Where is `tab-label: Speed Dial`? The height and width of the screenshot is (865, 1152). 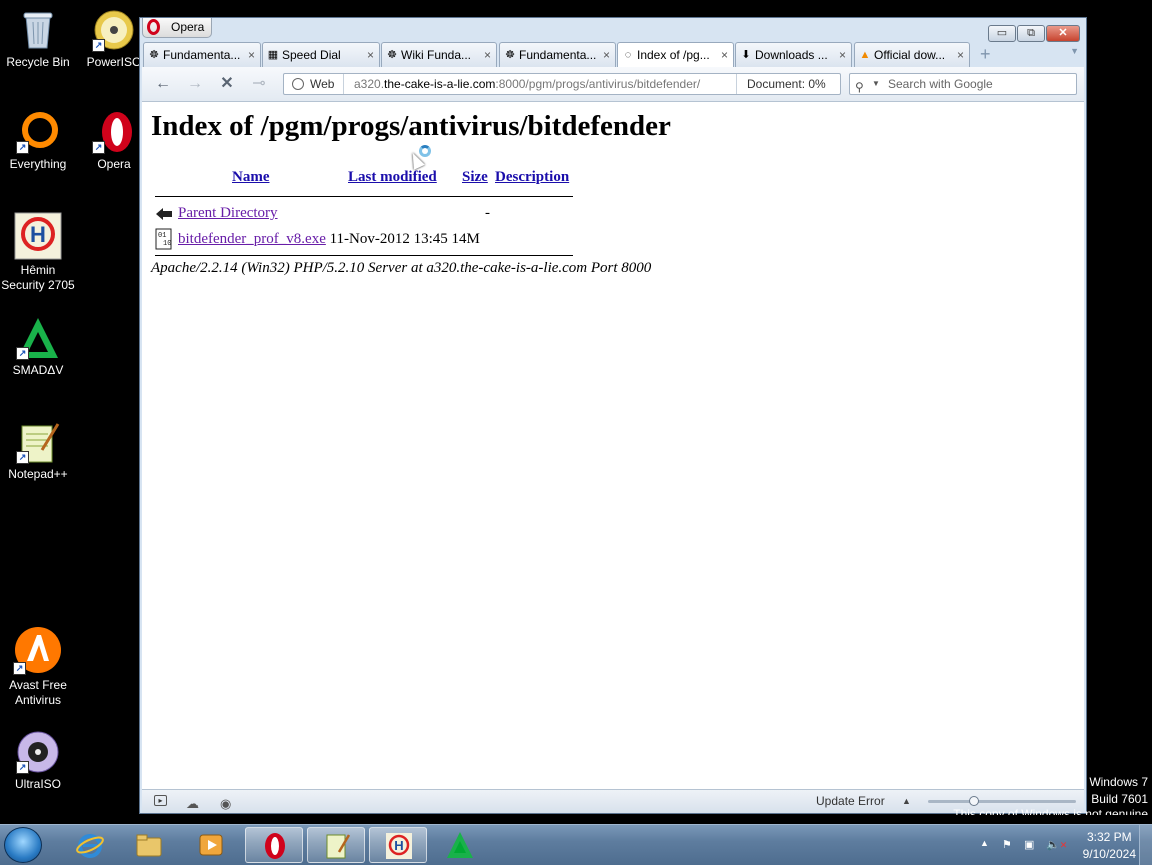
tab-label: Speed Dial is located at coordinates (311, 55).